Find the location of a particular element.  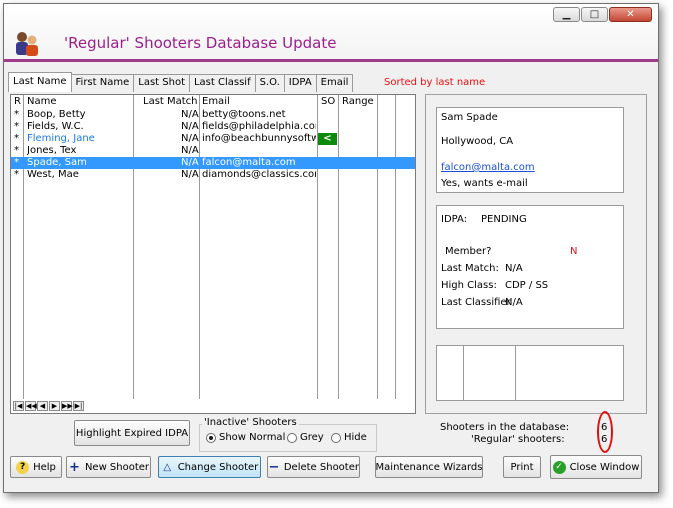

highlight-expired-idpa-label: Highlight Expired IDPA is located at coordinates (132, 433).